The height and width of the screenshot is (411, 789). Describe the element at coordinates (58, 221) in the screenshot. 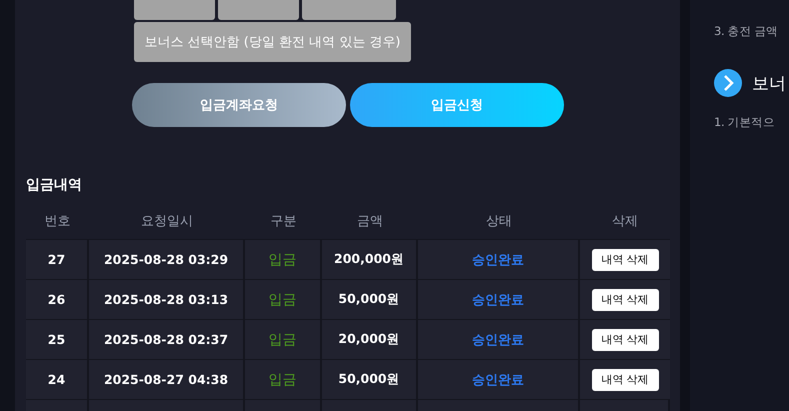

I see `column-header: 번호` at that location.